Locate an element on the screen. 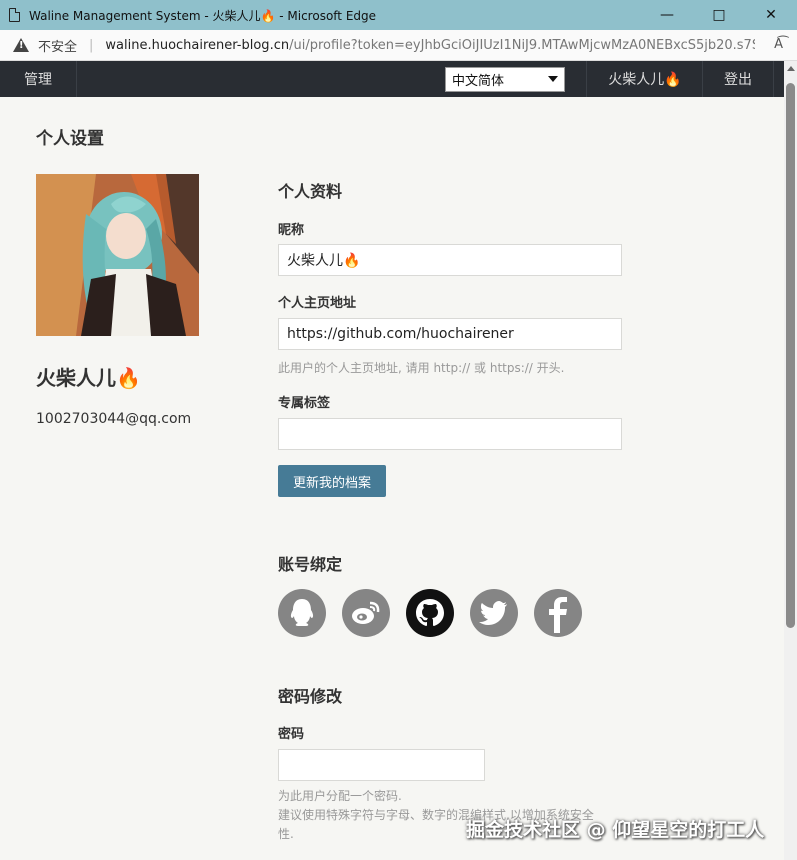  avatar-illustration is located at coordinates (117, 255).